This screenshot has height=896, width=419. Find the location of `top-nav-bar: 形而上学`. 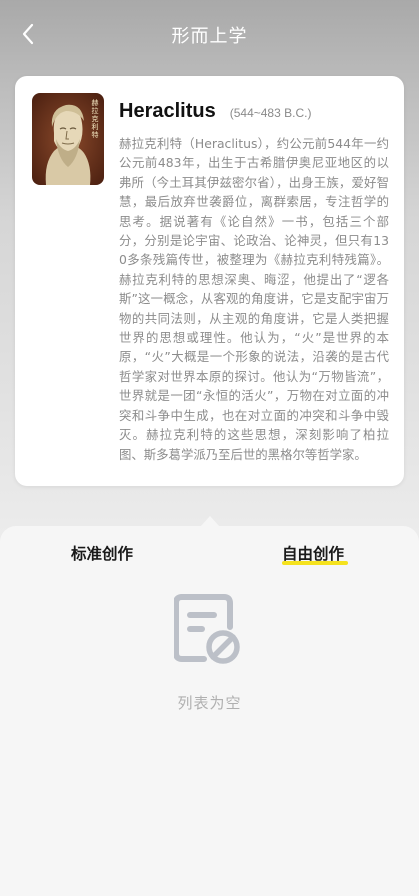

top-nav-bar: 形而上学 is located at coordinates (209, 35).